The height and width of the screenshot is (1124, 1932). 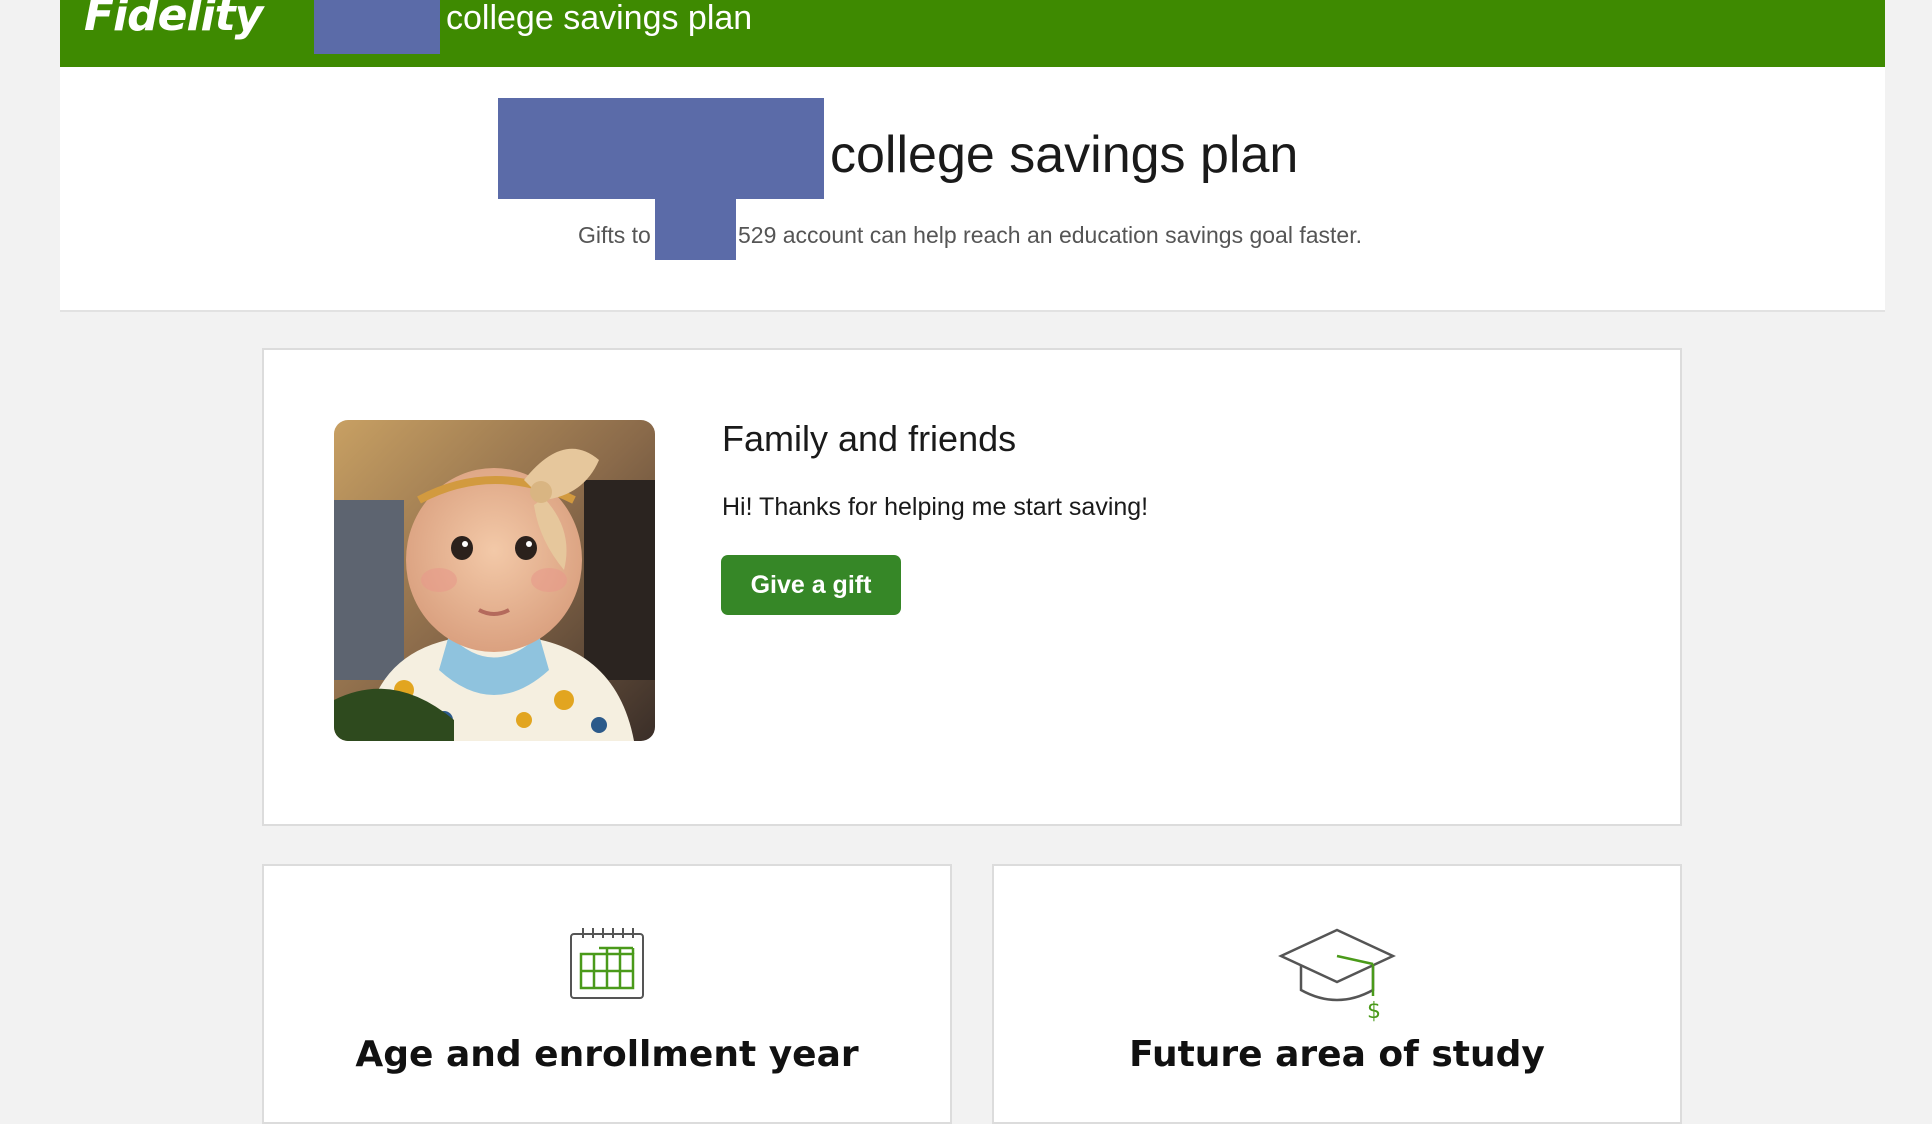 What do you see at coordinates (1337, 976) in the screenshot?
I see `graduation-cap-icon: $` at bounding box center [1337, 976].